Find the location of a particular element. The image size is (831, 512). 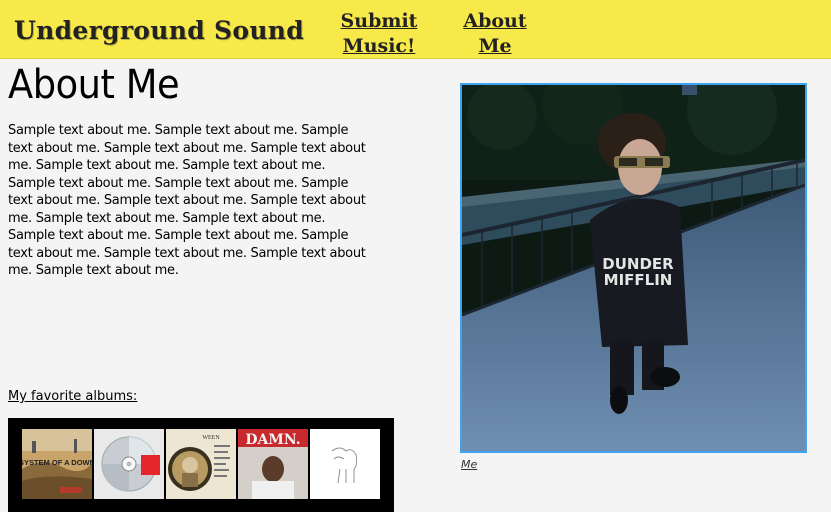

nav-about-line2: Me is located at coordinates (495, 46).